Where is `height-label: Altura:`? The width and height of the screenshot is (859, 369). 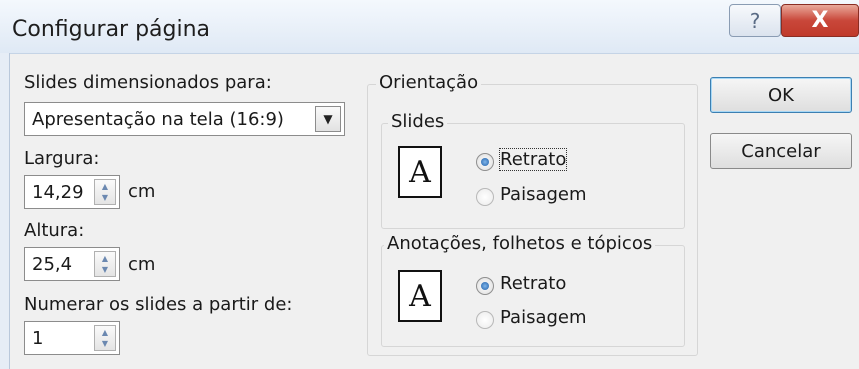 height-label: Altura: is located at coordinates (54, 230).